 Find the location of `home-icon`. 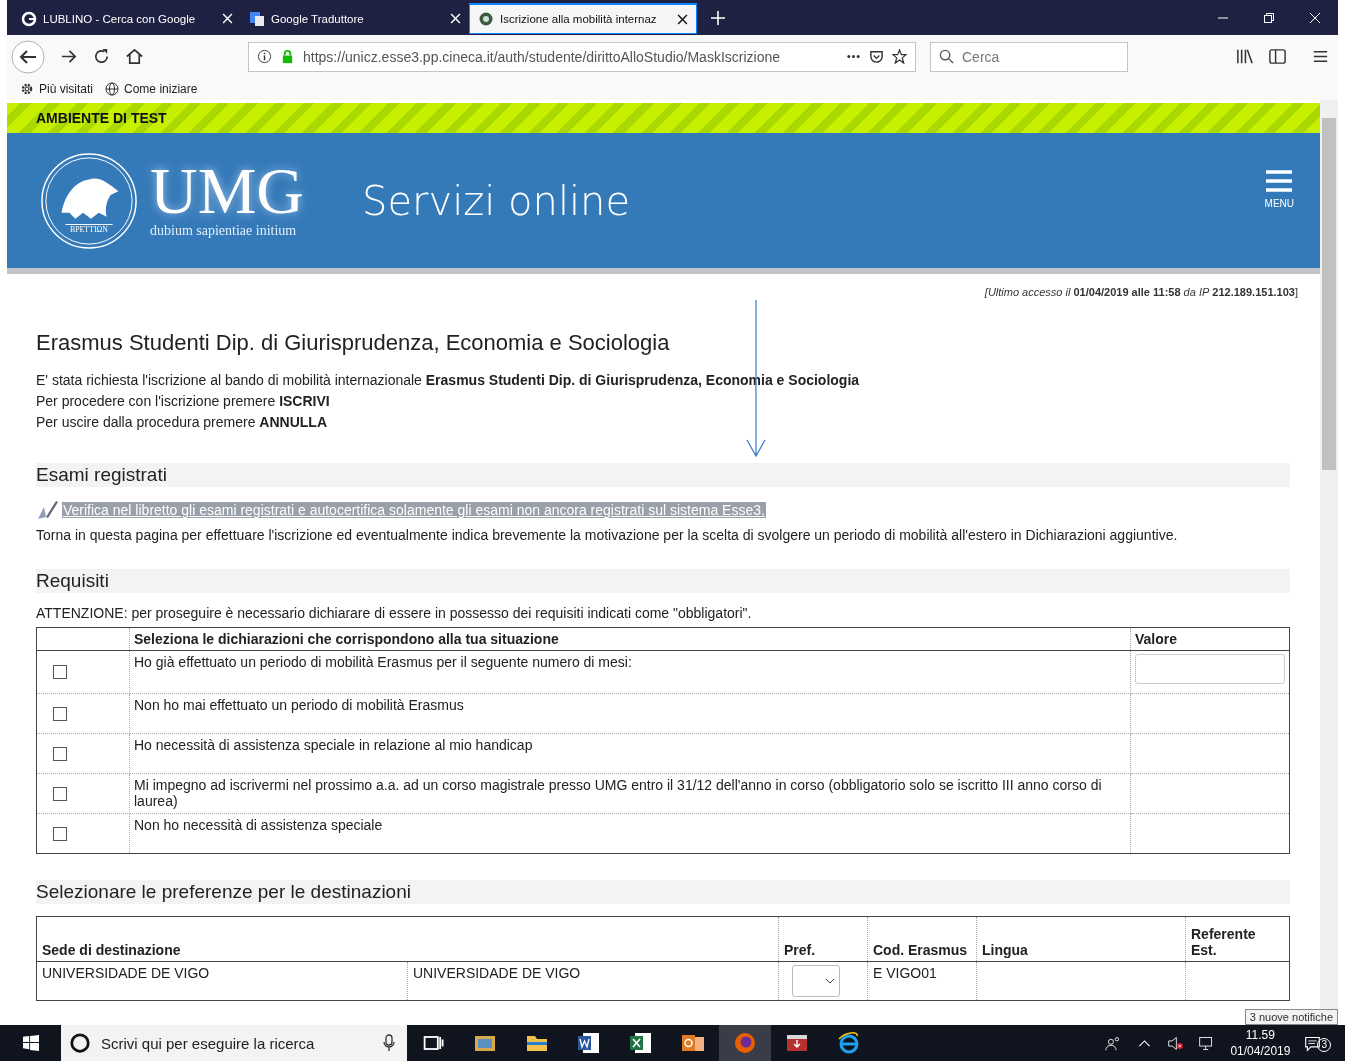

home-icon is located at coordinates (134, 56).